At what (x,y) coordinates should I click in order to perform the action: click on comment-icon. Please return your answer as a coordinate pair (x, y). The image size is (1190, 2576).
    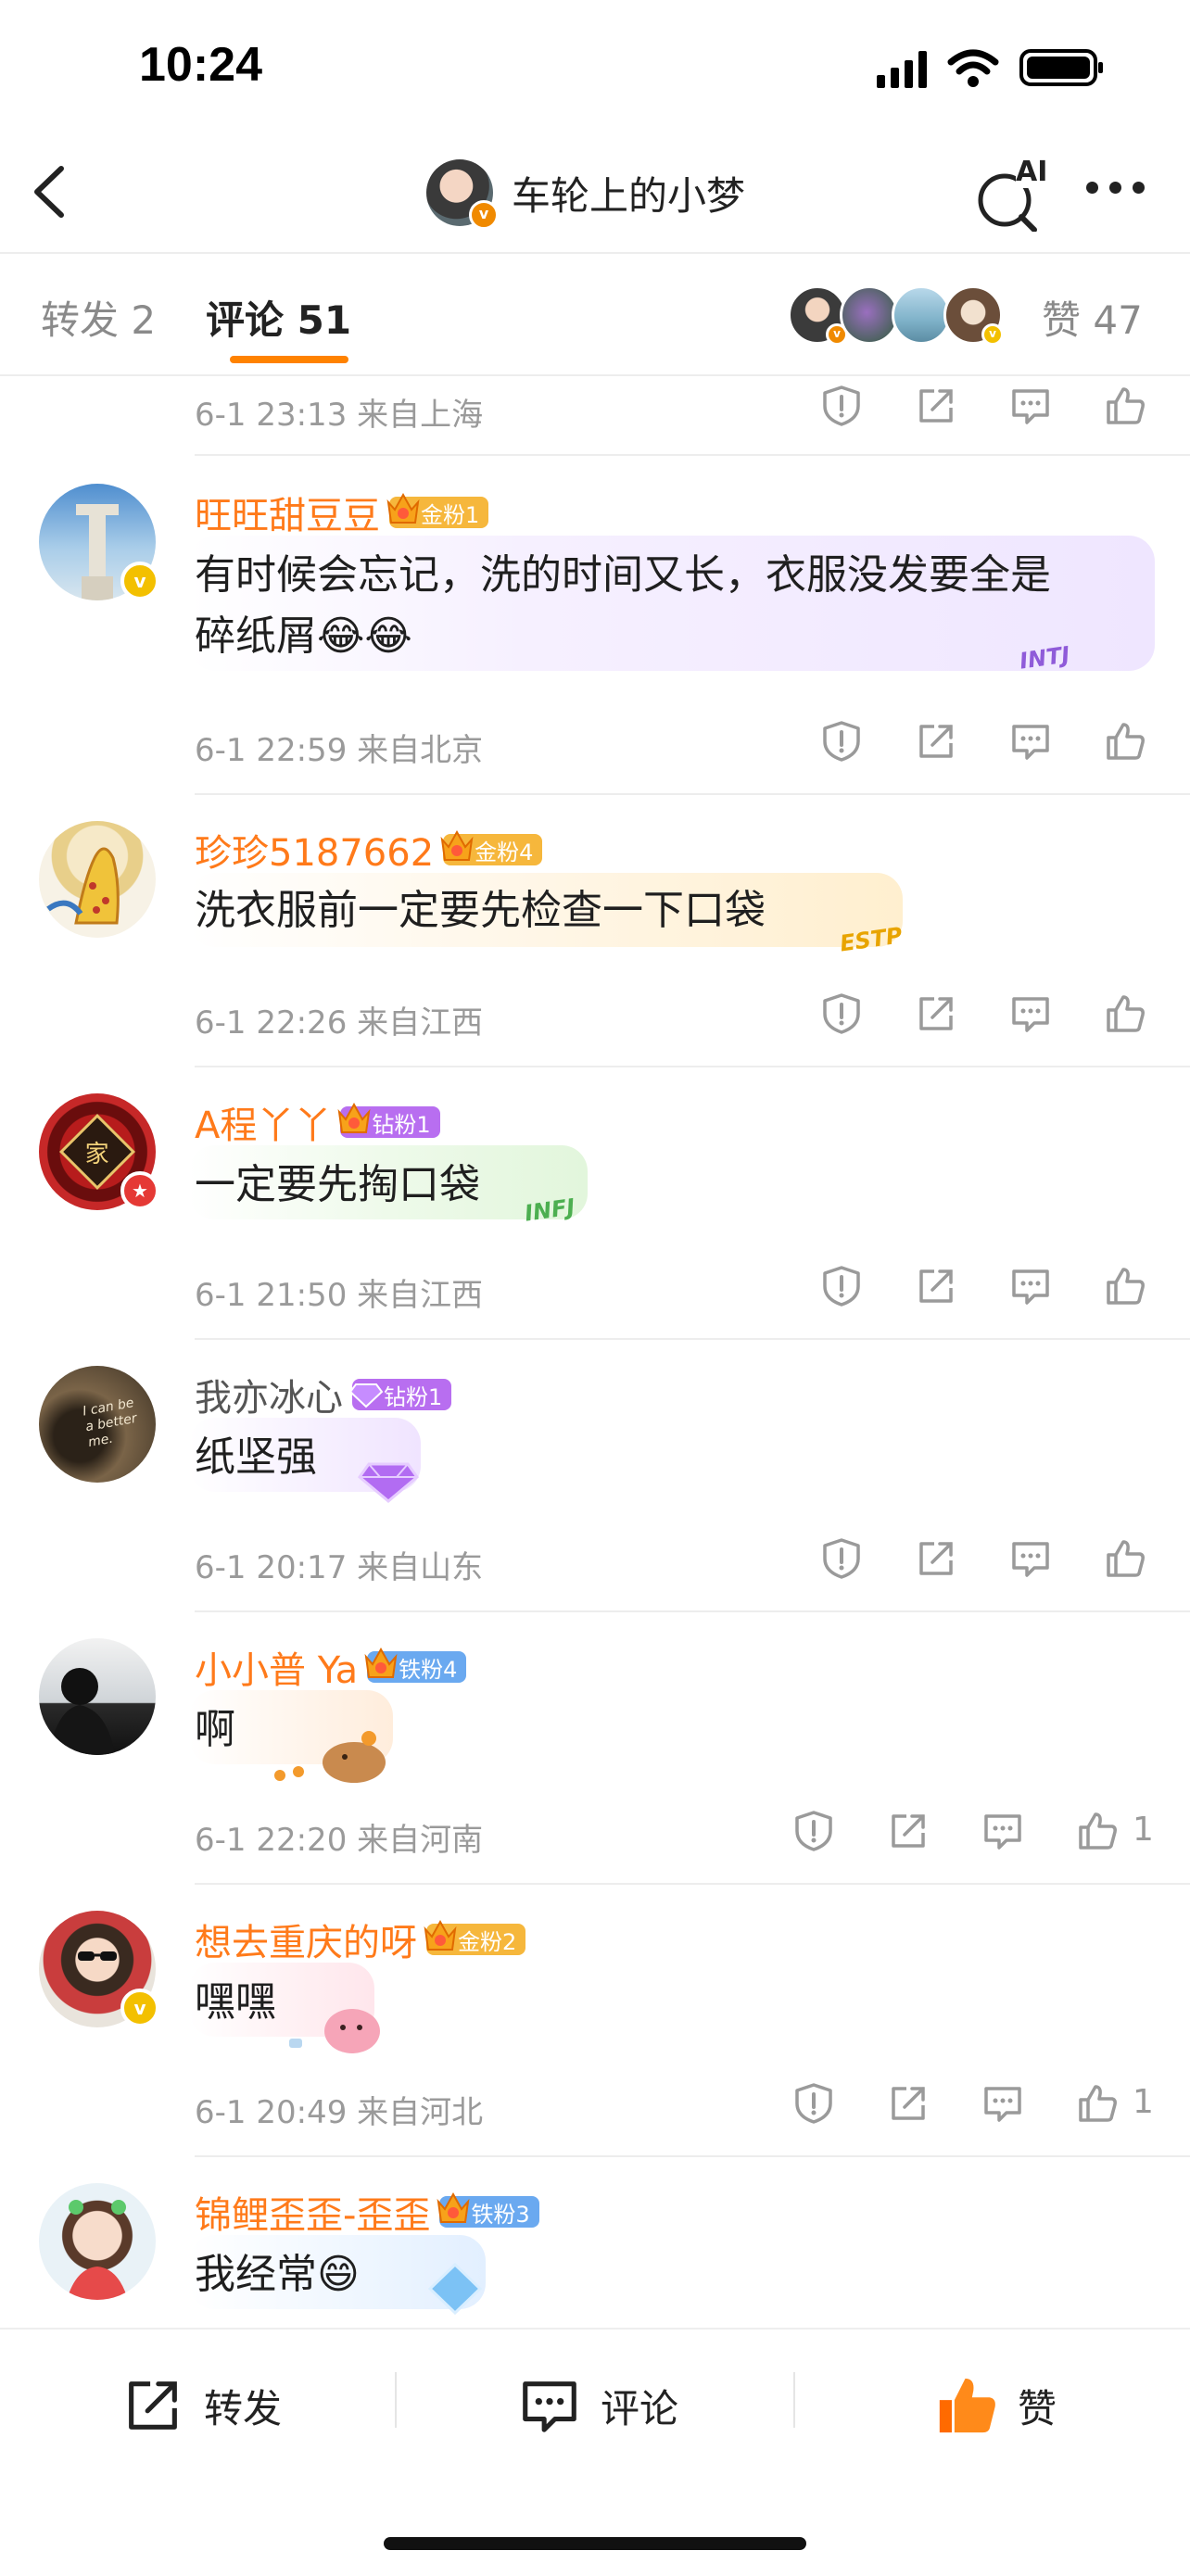
    Looking at the image, I should click on (549, 2406).